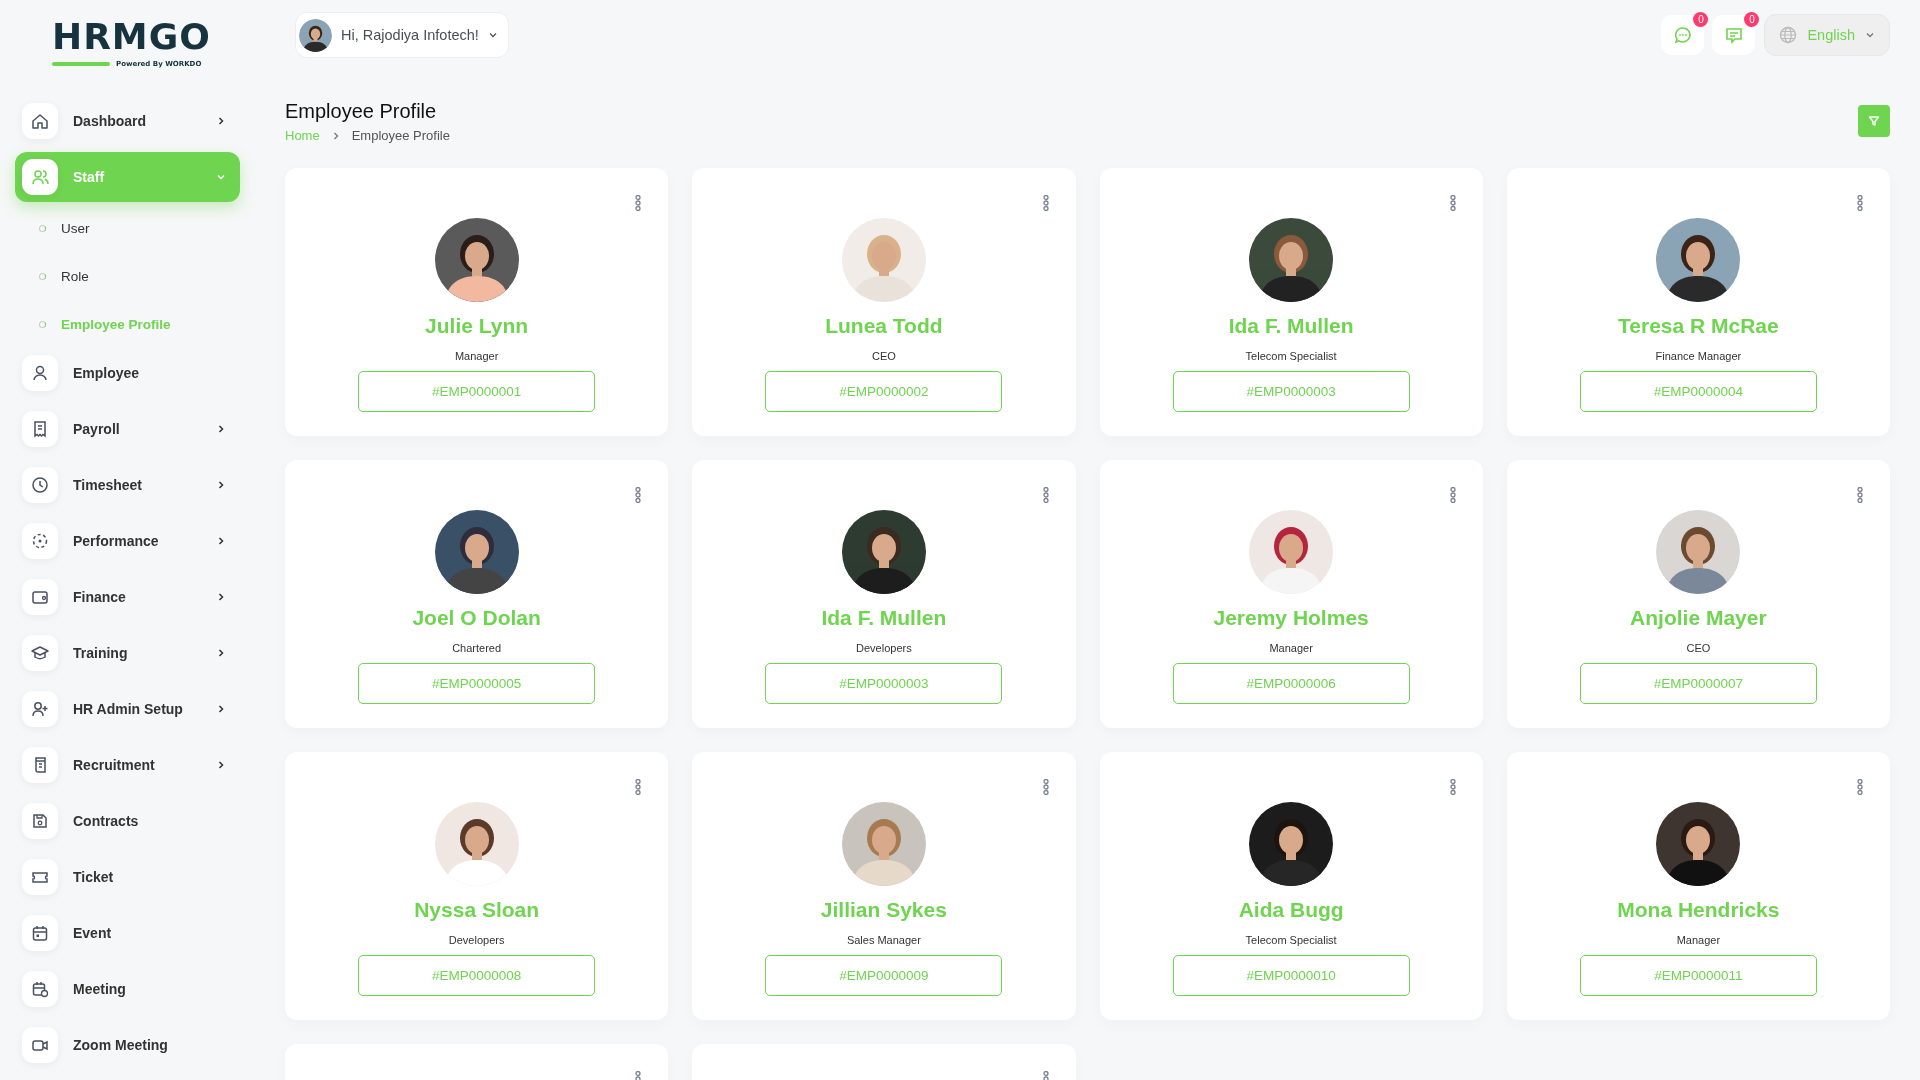  I want to click on employee-id-button: #EMP0000009, so click(884, 975).